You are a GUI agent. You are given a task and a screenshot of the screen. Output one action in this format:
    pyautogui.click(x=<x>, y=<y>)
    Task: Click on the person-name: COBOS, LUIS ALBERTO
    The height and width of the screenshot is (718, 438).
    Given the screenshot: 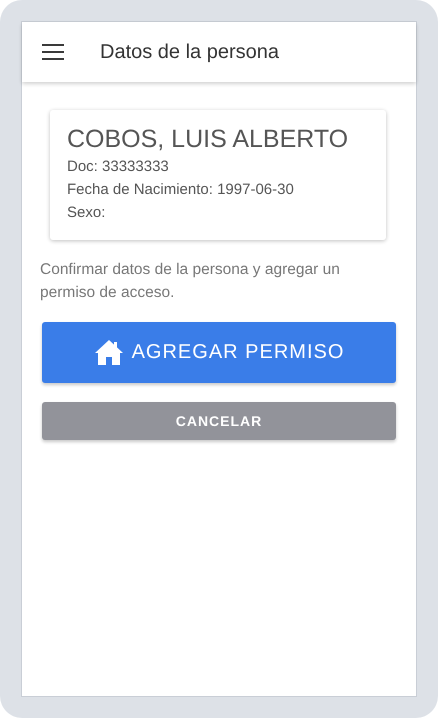 What is the action you would take?
    pyautogui.click(x=208, y=139)
    